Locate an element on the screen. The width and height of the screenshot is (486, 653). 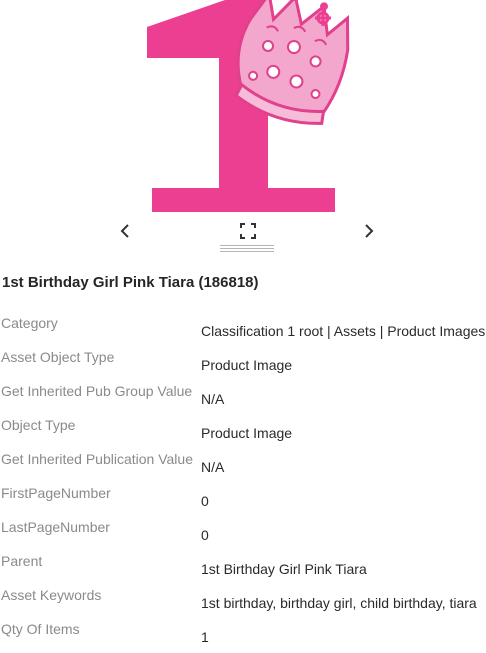
property-label: Asset Keywords is located at coordinates (51, 595).